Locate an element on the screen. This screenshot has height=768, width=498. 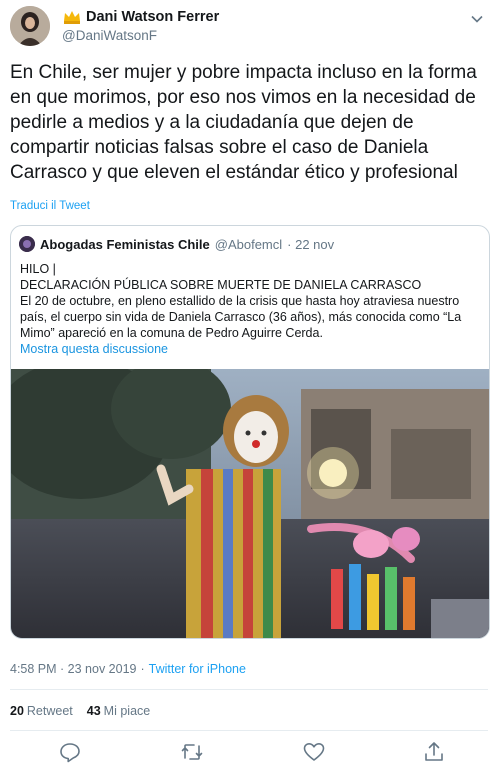
retweets-stat: 20 Retweet is located at coordinates (41, 711).